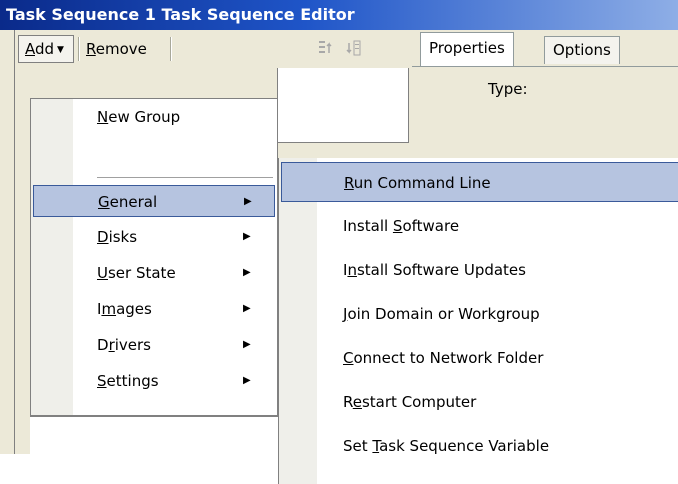  Describe the element at coordinates (422, 183) in the screenshot. I see `submenu-item-label-post: un Command Line` at that location.